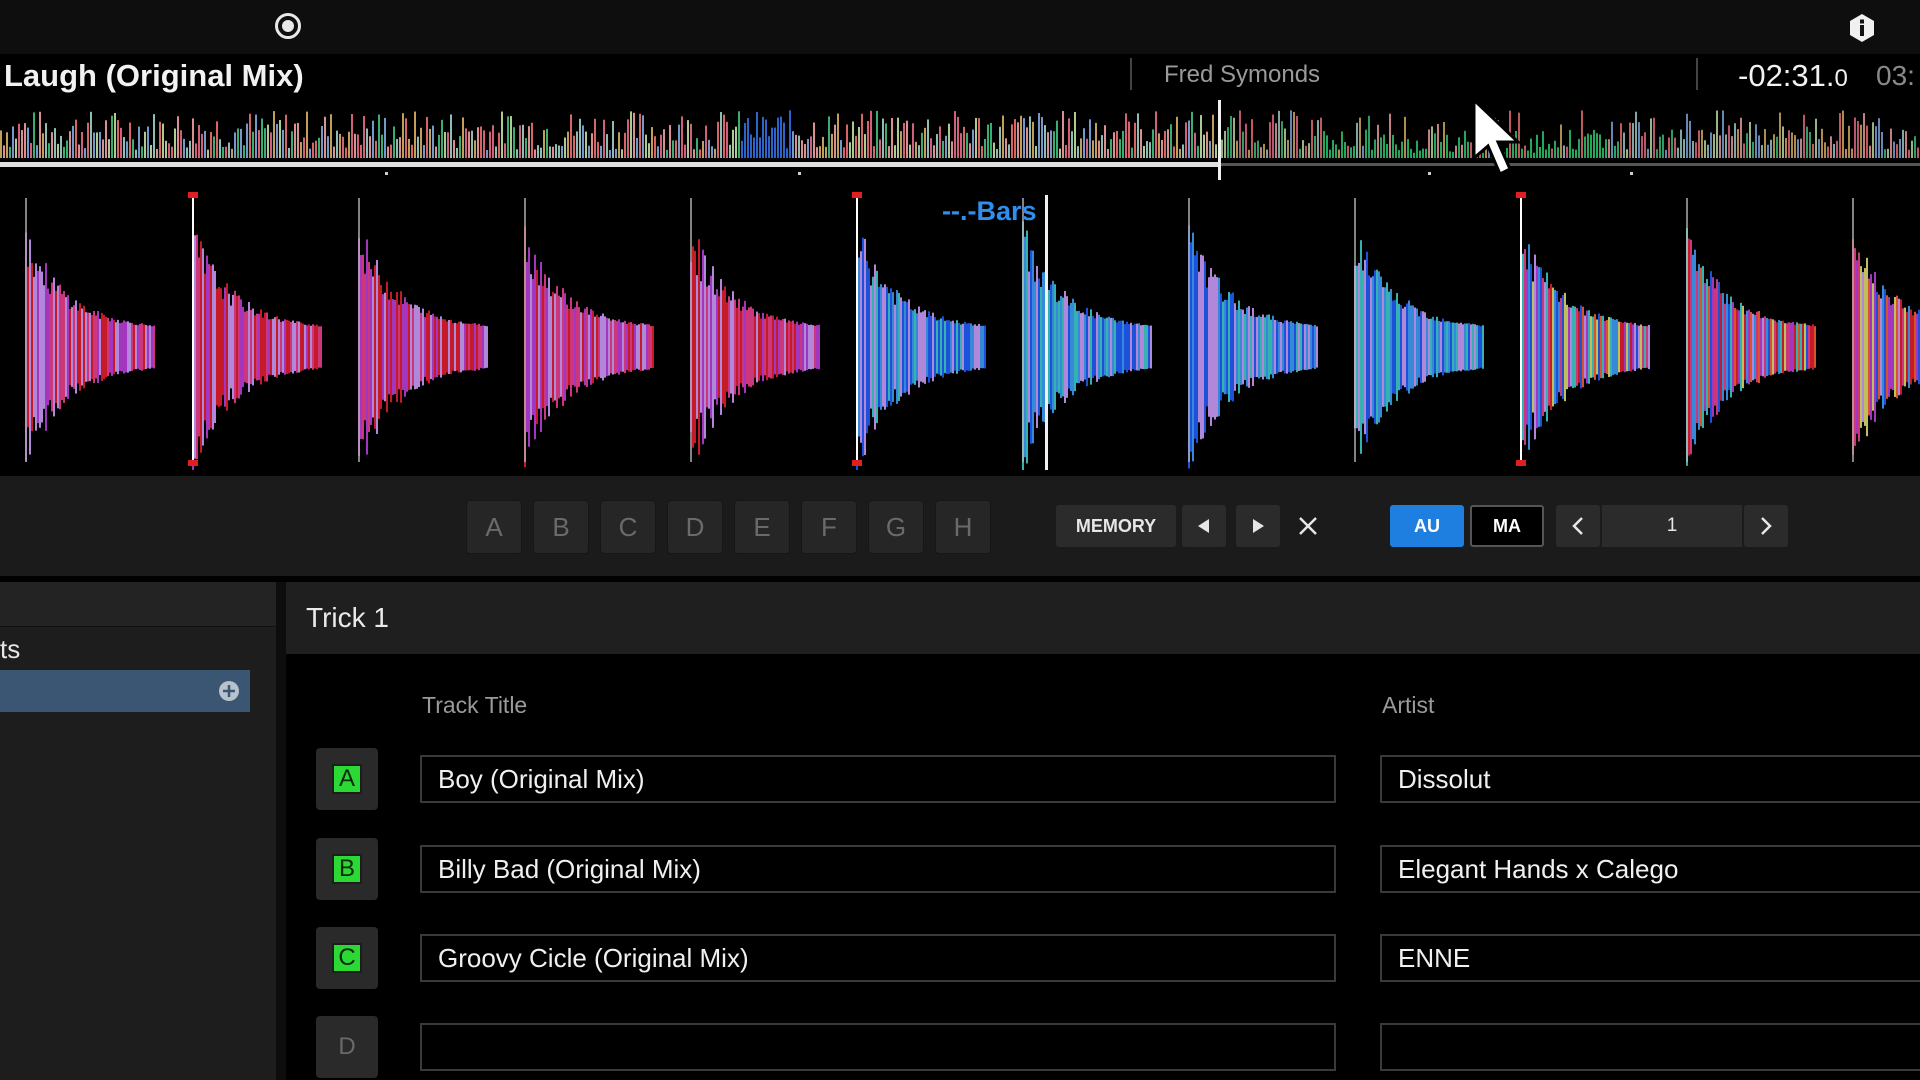 Image resolution: width=1920 pixels, height=1080 pixels. What do you see at coordinates (138, 831) in the screenshot?
I see `left-panel` at bounding box center [138, 831].